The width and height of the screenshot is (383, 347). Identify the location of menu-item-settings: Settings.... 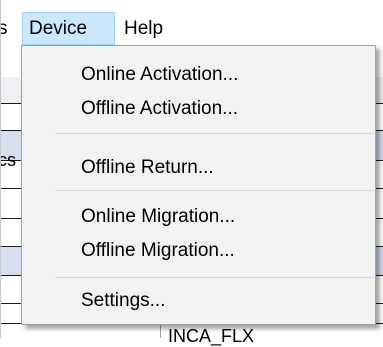
(198, 300).